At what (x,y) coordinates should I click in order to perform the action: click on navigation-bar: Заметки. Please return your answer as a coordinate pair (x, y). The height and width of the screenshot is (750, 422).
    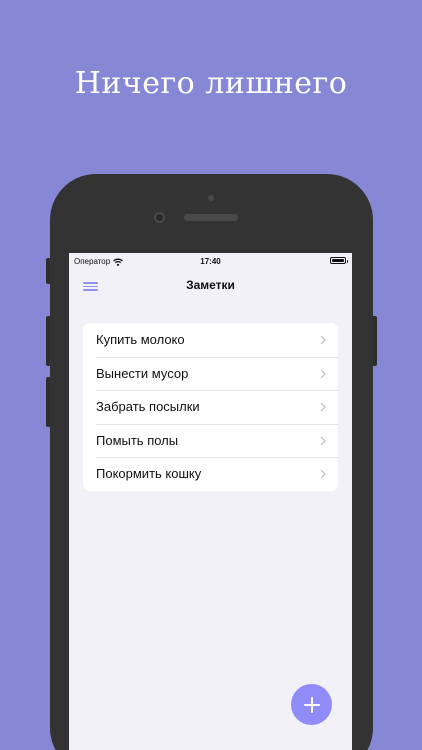
    Looking at the image, I should click on (210, 287).